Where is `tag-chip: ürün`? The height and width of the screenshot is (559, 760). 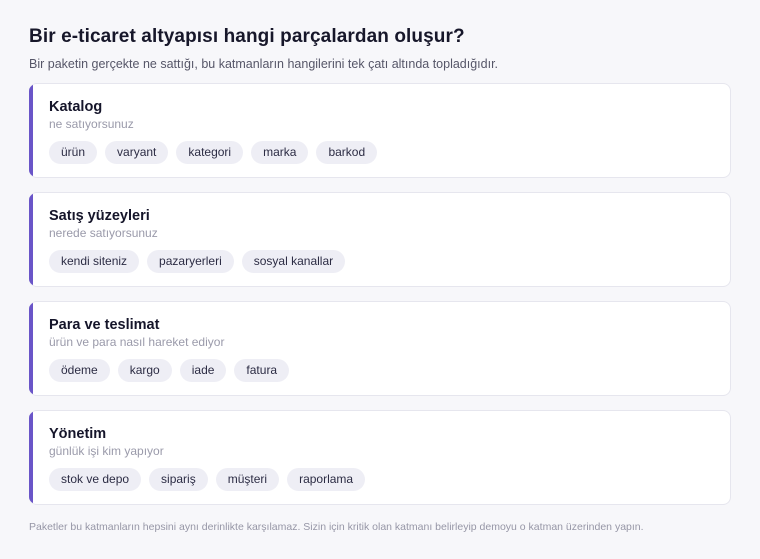
tag-chip: ürün is located at coordinates (73, 152).